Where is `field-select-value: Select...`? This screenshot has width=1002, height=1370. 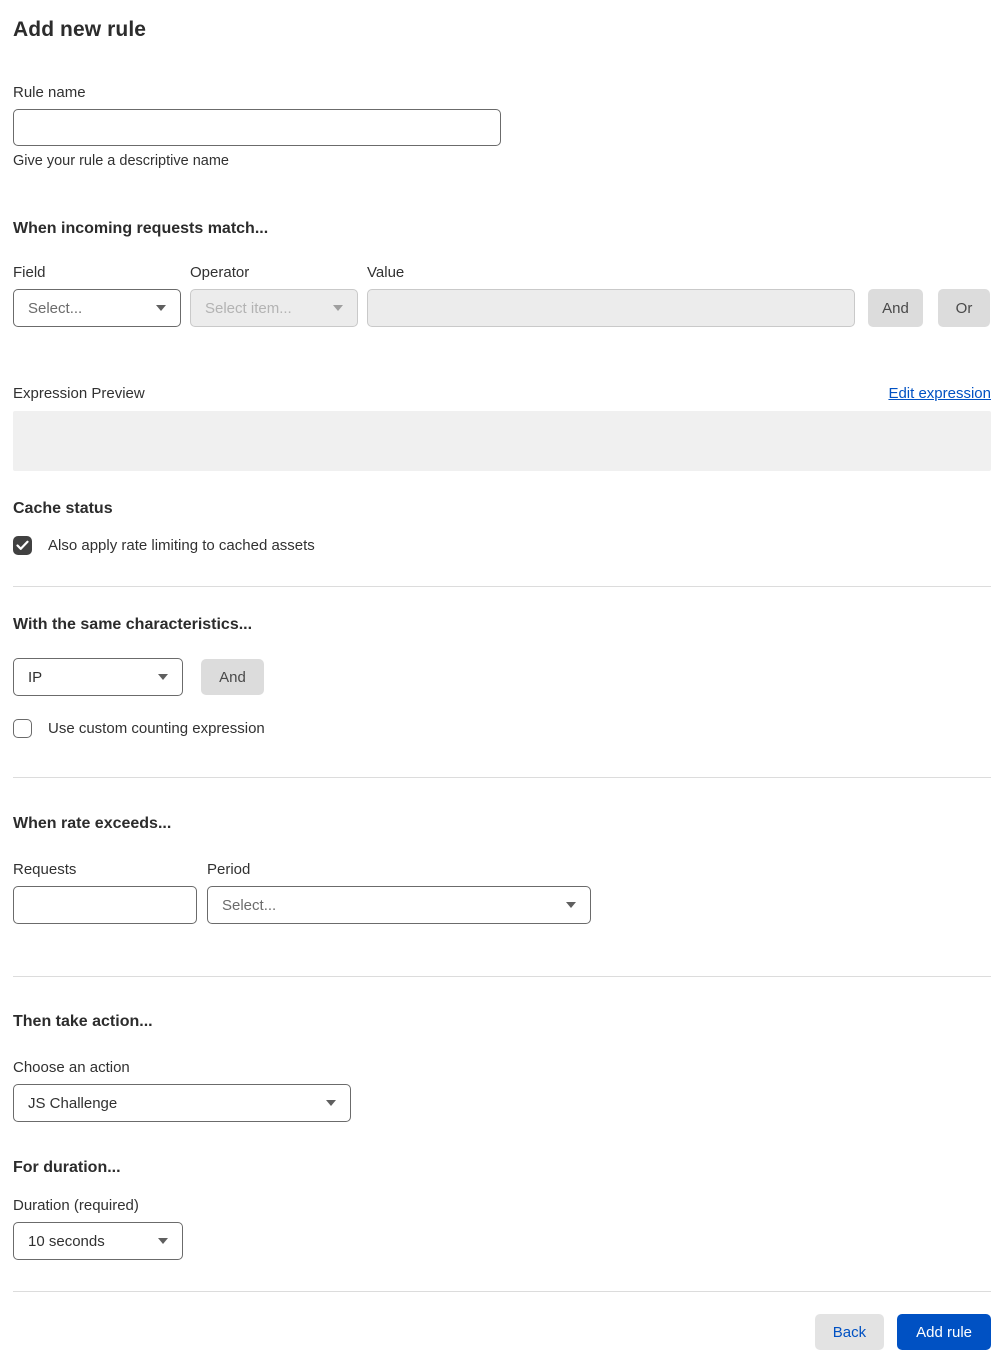
field-select-value: Select... is located at coordinates (55, 308).